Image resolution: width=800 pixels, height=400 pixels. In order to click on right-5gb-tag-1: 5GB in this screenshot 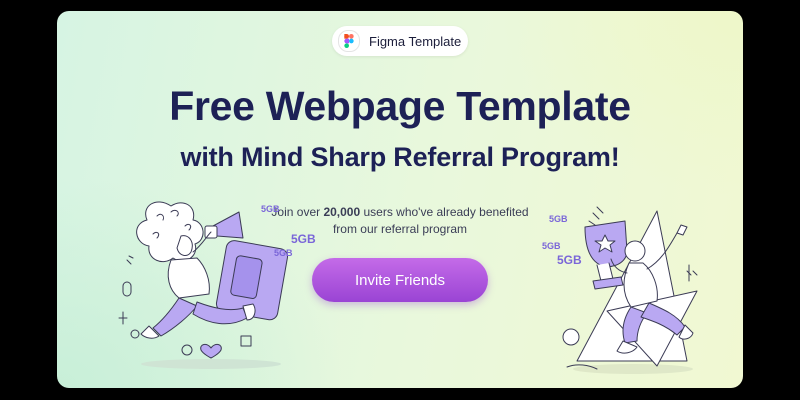, I will do `click(558, 219)`.